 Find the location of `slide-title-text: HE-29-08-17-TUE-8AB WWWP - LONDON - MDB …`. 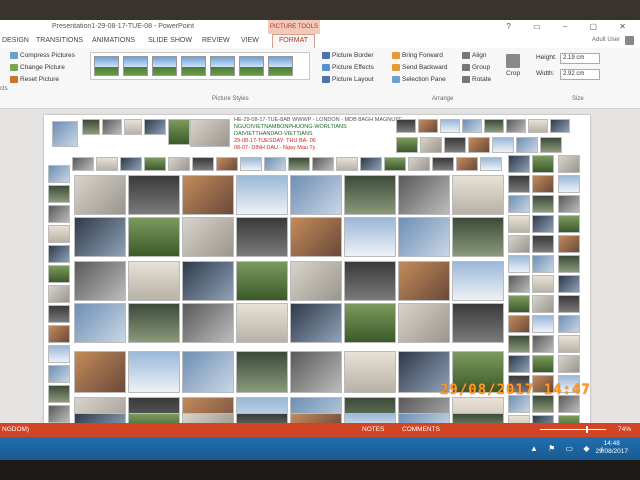

slide-title-text: HE-29-08-17-TUE-8AB WWWP - LONDON - MDB … is located at coordinates (319, 134).